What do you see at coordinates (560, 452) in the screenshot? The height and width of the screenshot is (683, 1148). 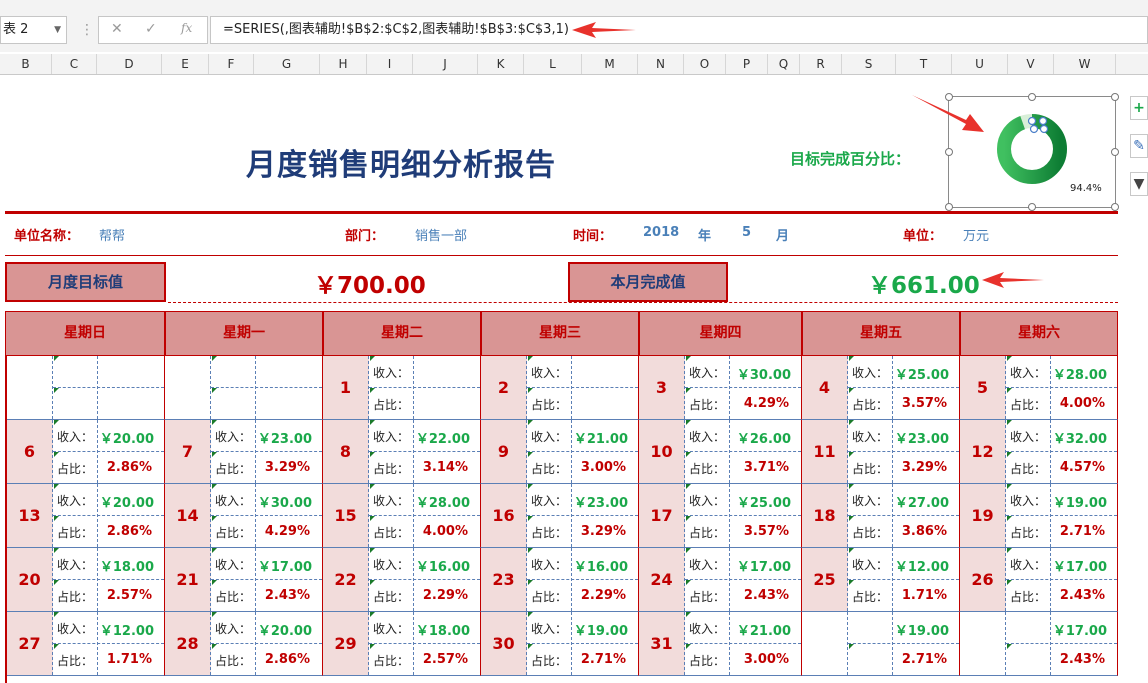 I see `calendar-day-cell: 9 收入： 占比： ￥21.00 3.00%` at bounding box center [560, 452].